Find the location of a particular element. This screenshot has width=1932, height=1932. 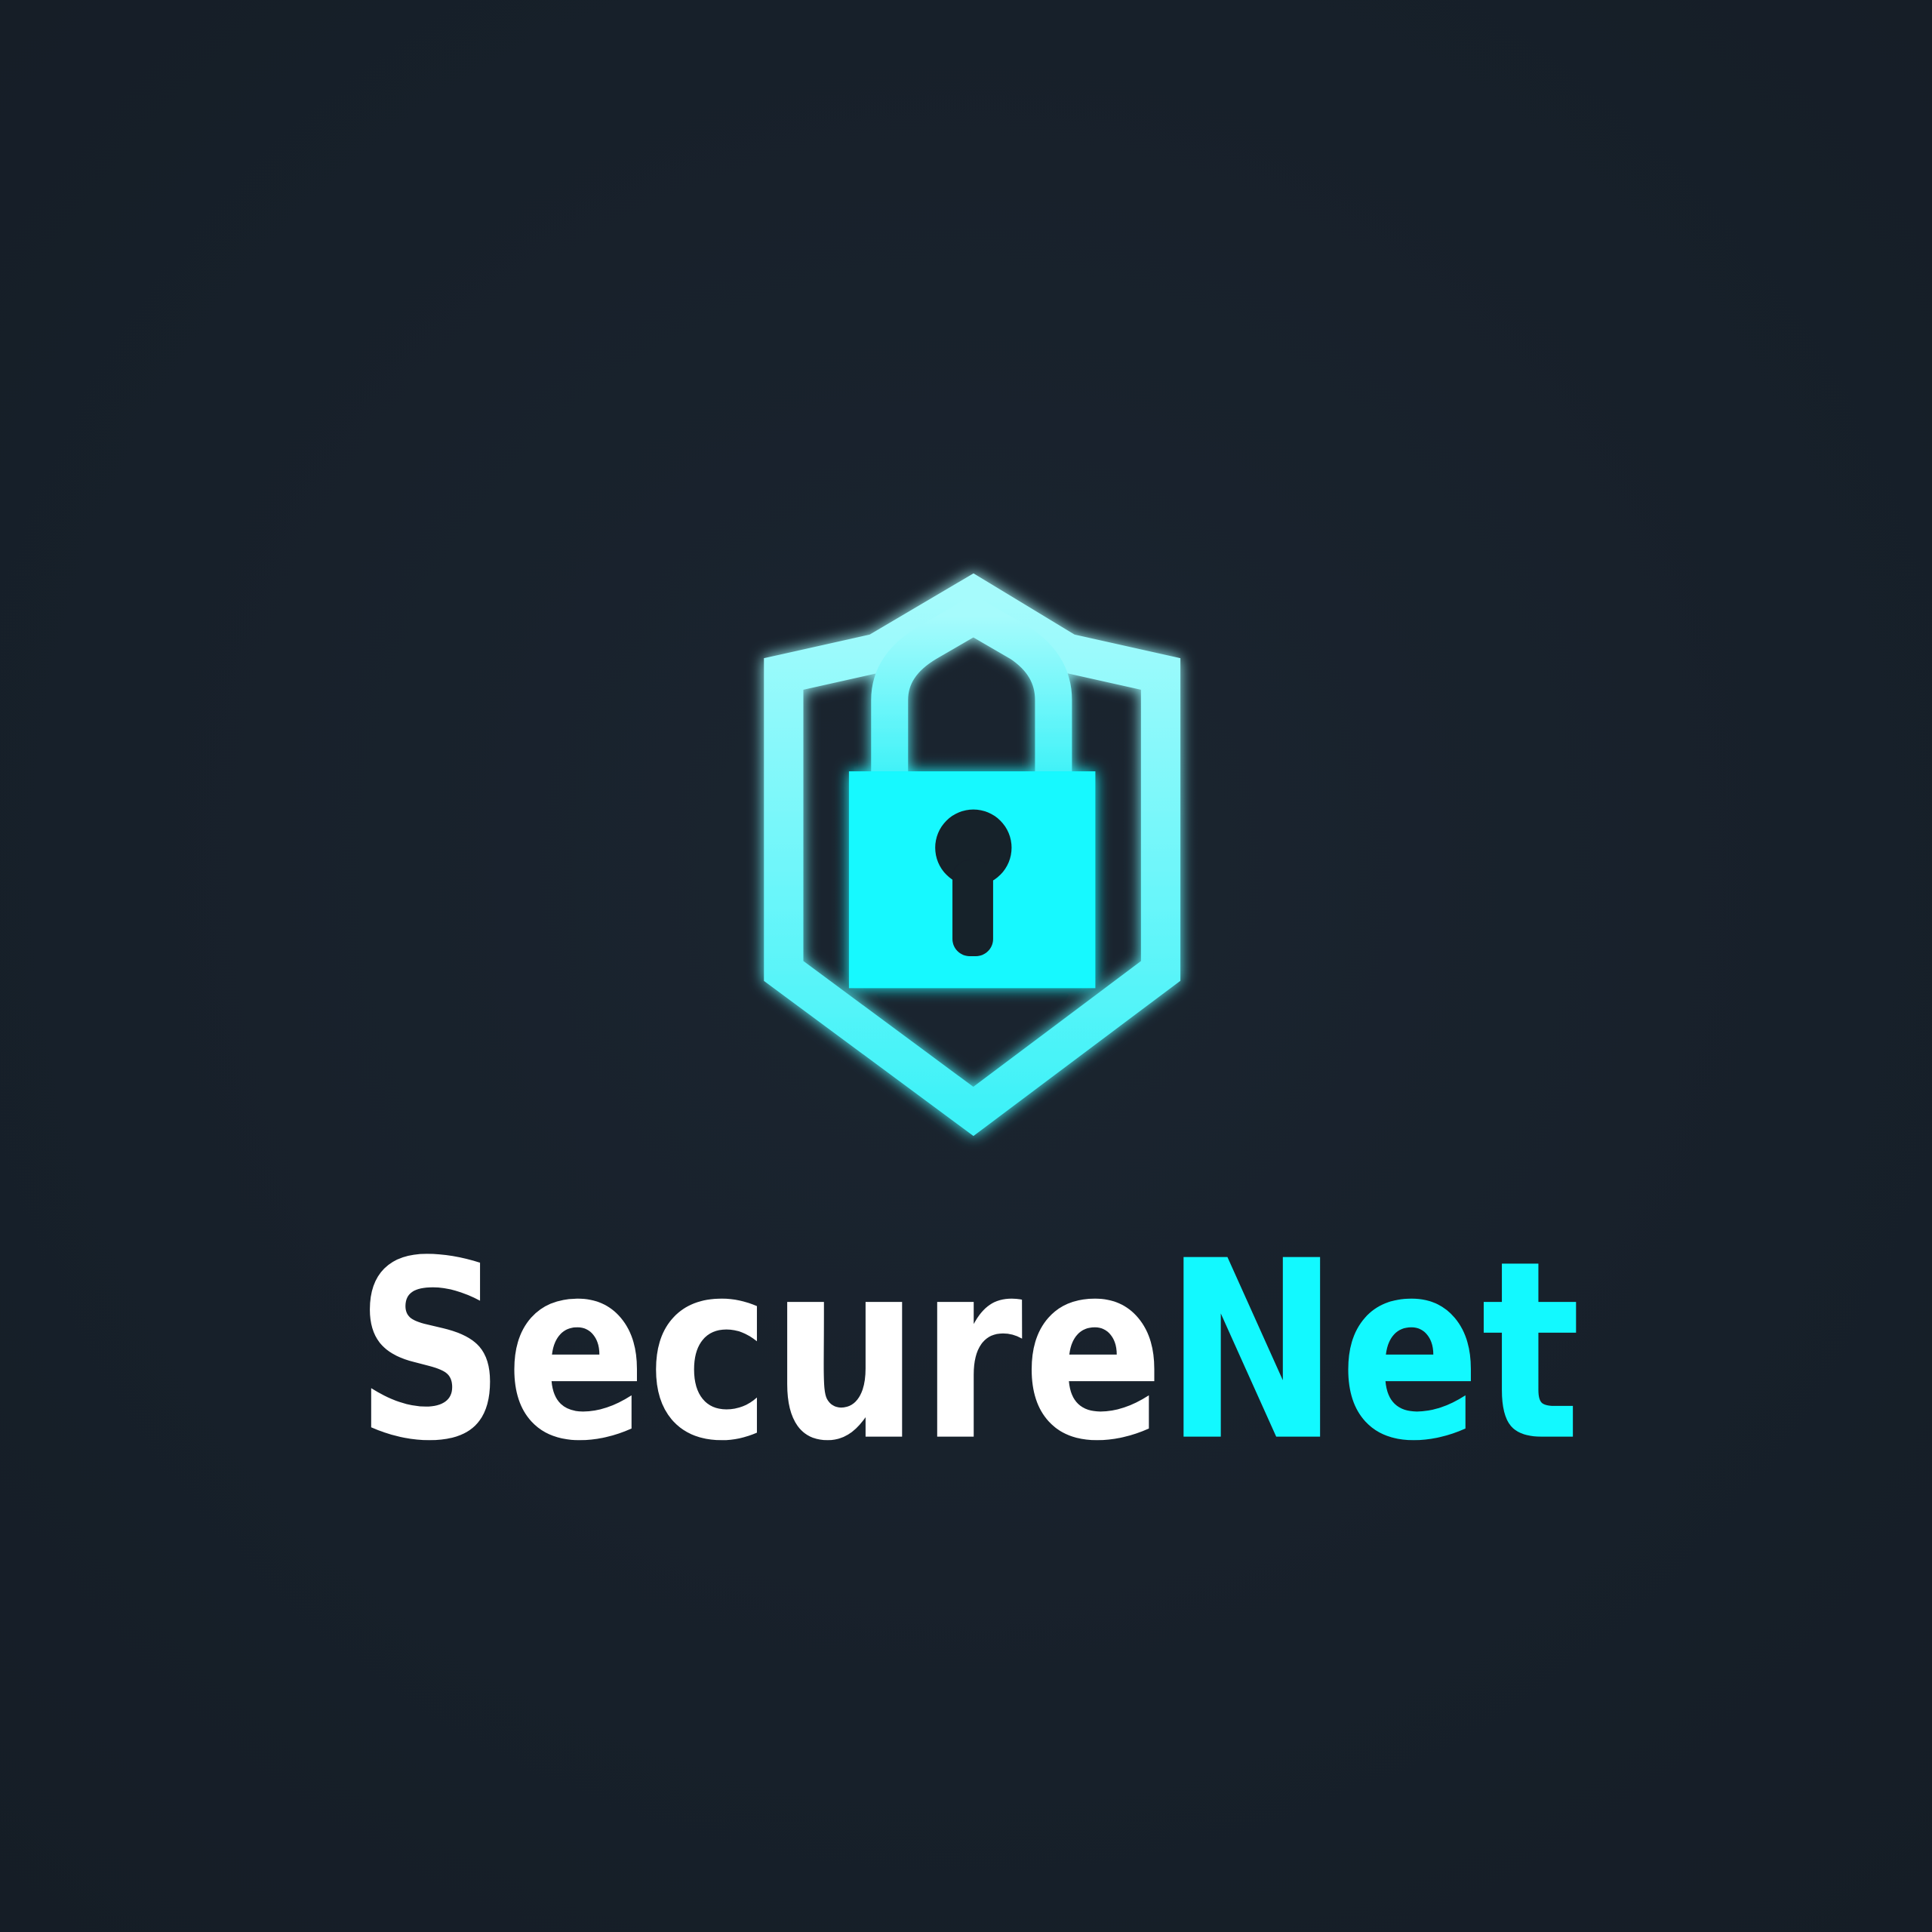

brand-name-net: Net is located at coordinates (1372, 1352).